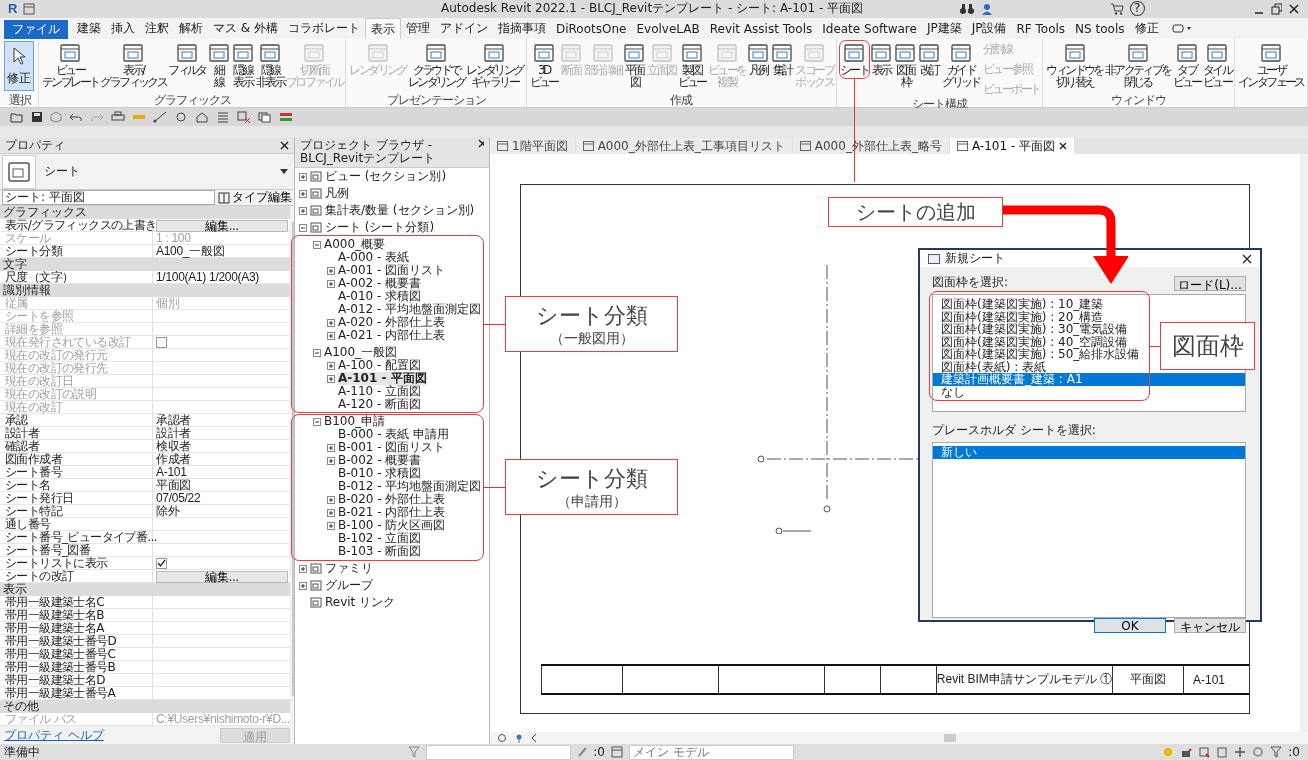  What do you see at coordinates (349, 585) in the screenshot?
I see `tree-item: グループ` at bounding box center [349, 585].